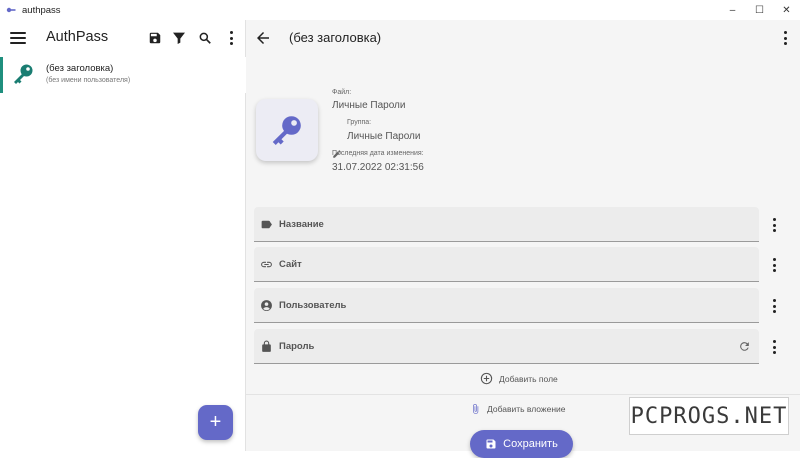 Image resolution: width=800 pixels, height=458 pixels. I want to click on group-value: Личные Пароли, so click(383, 136).